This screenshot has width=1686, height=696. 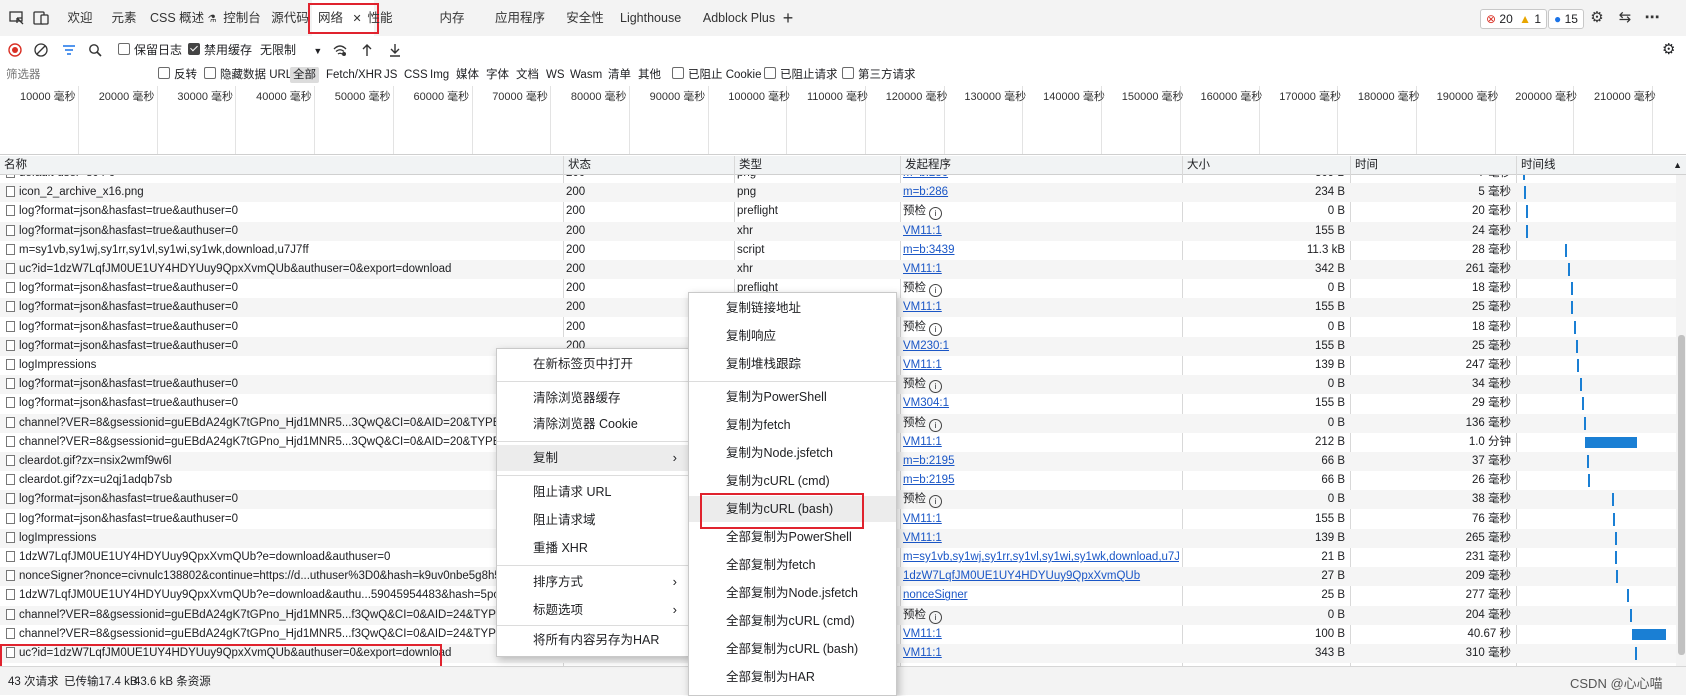 What do you see at coordinates (1041, 595) in the screenshot?
I see `cell-initiator: nonceSigner` at bounding box center [1041, 595].